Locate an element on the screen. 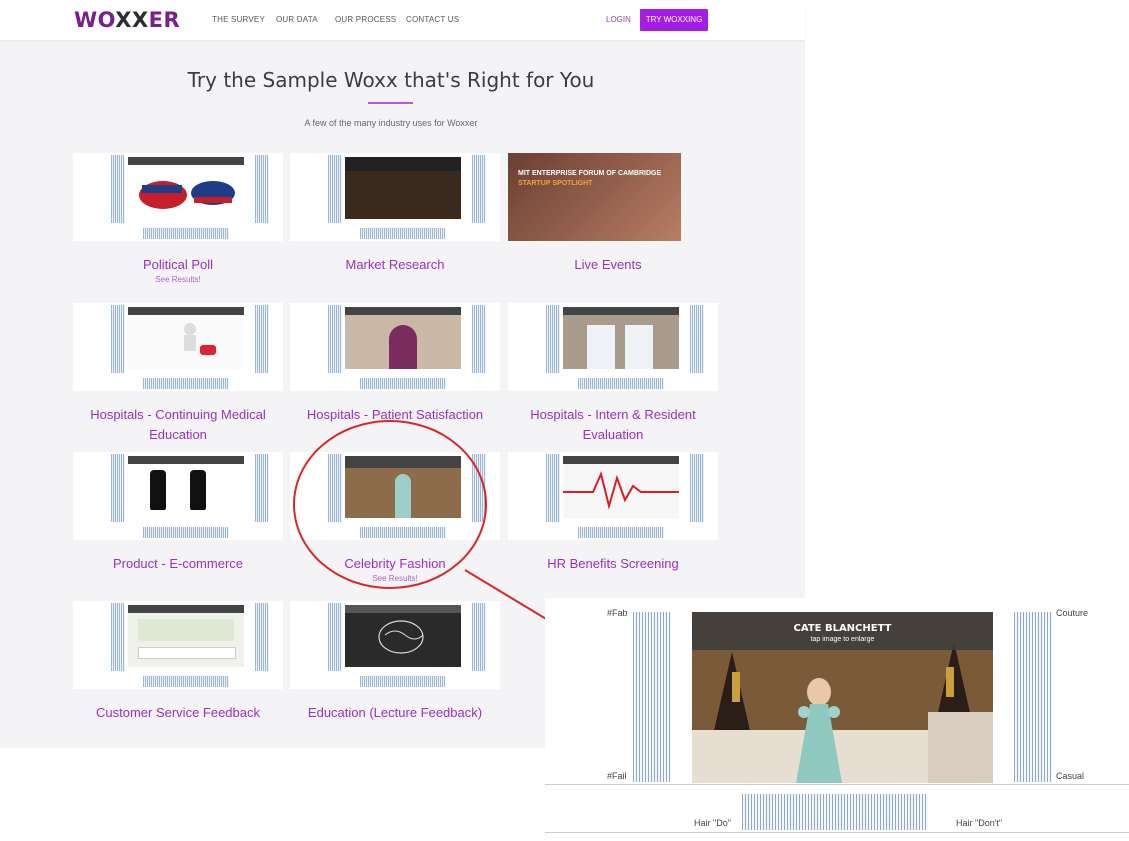  bottom-scale-right-label: Hair "Don't" is located at coordinates (979, 823).